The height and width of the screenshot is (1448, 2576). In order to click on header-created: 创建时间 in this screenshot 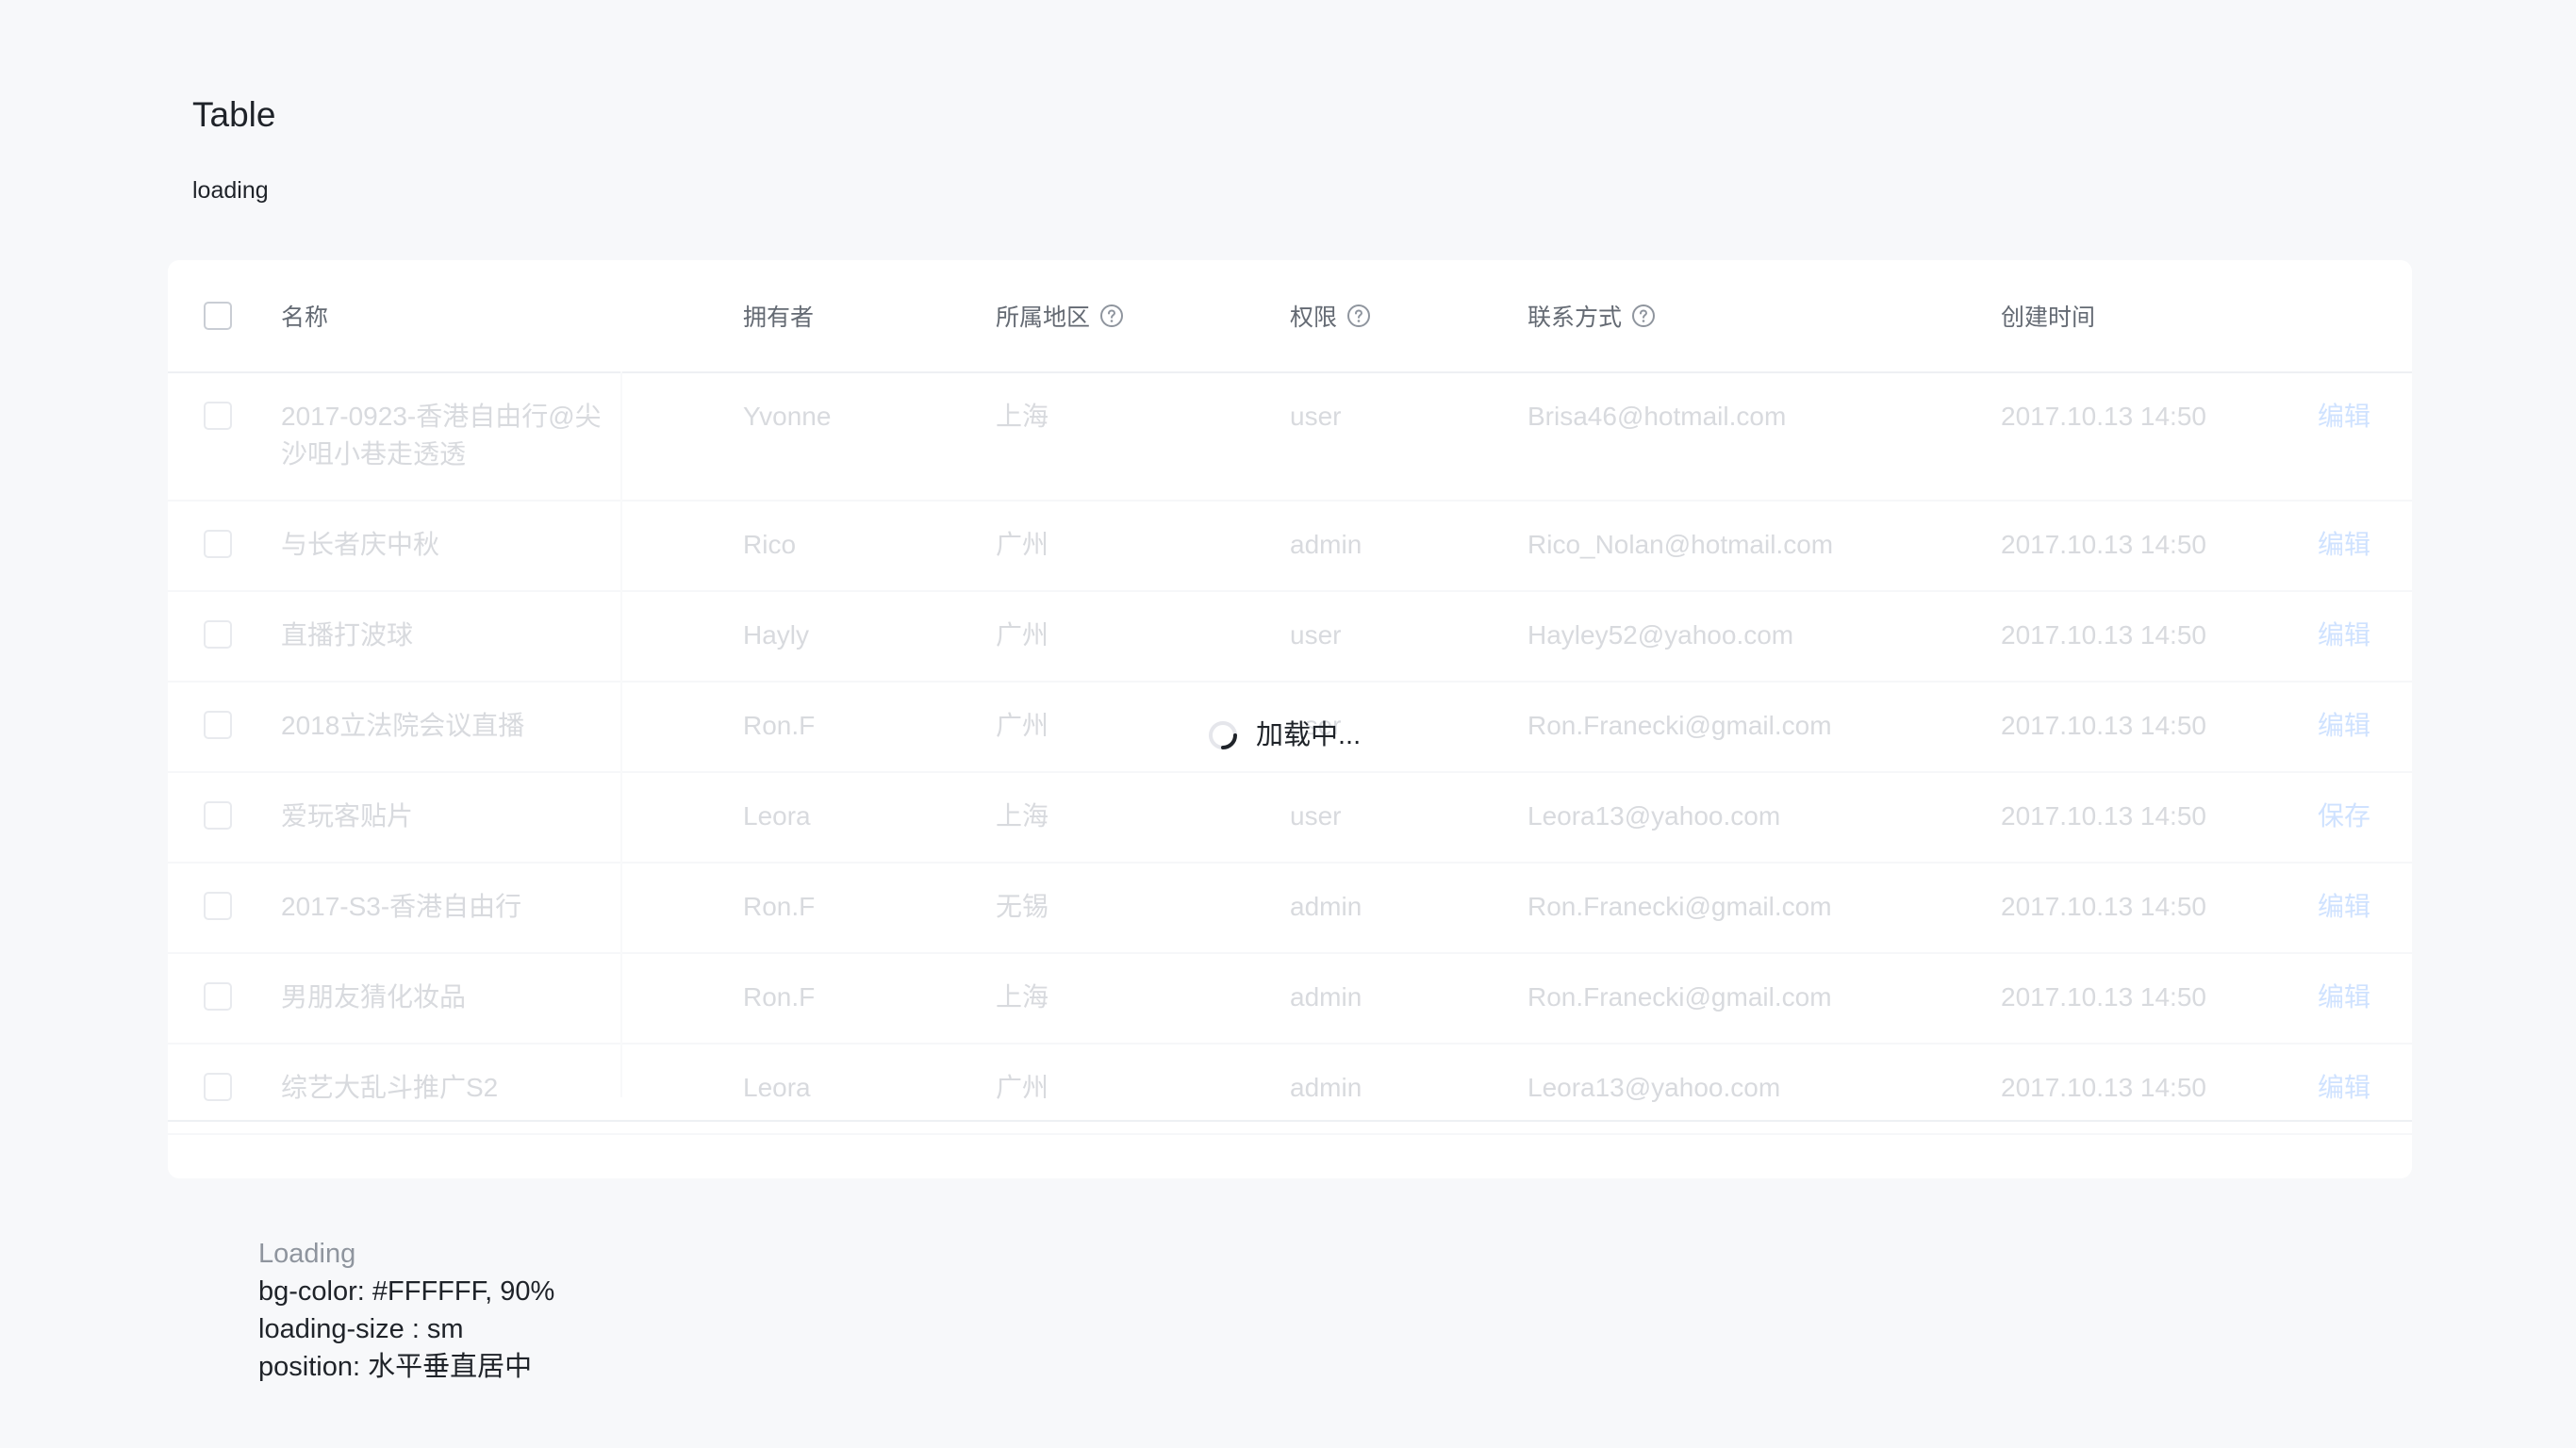, I will do `click(2048, 315)`.